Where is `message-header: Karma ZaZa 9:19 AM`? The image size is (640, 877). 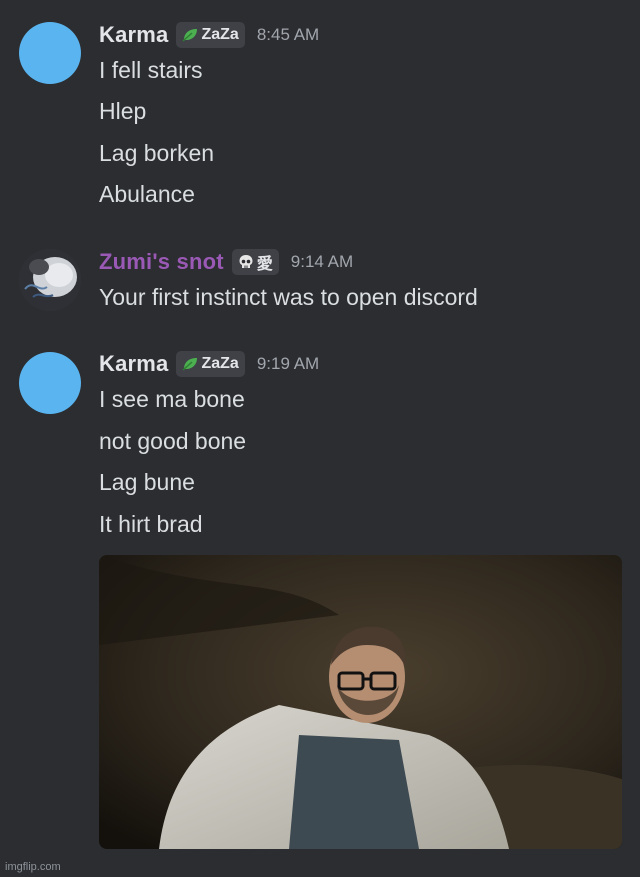
message-header: Karma ZaZa 9:19 AM is located at coordinates (209, 364).